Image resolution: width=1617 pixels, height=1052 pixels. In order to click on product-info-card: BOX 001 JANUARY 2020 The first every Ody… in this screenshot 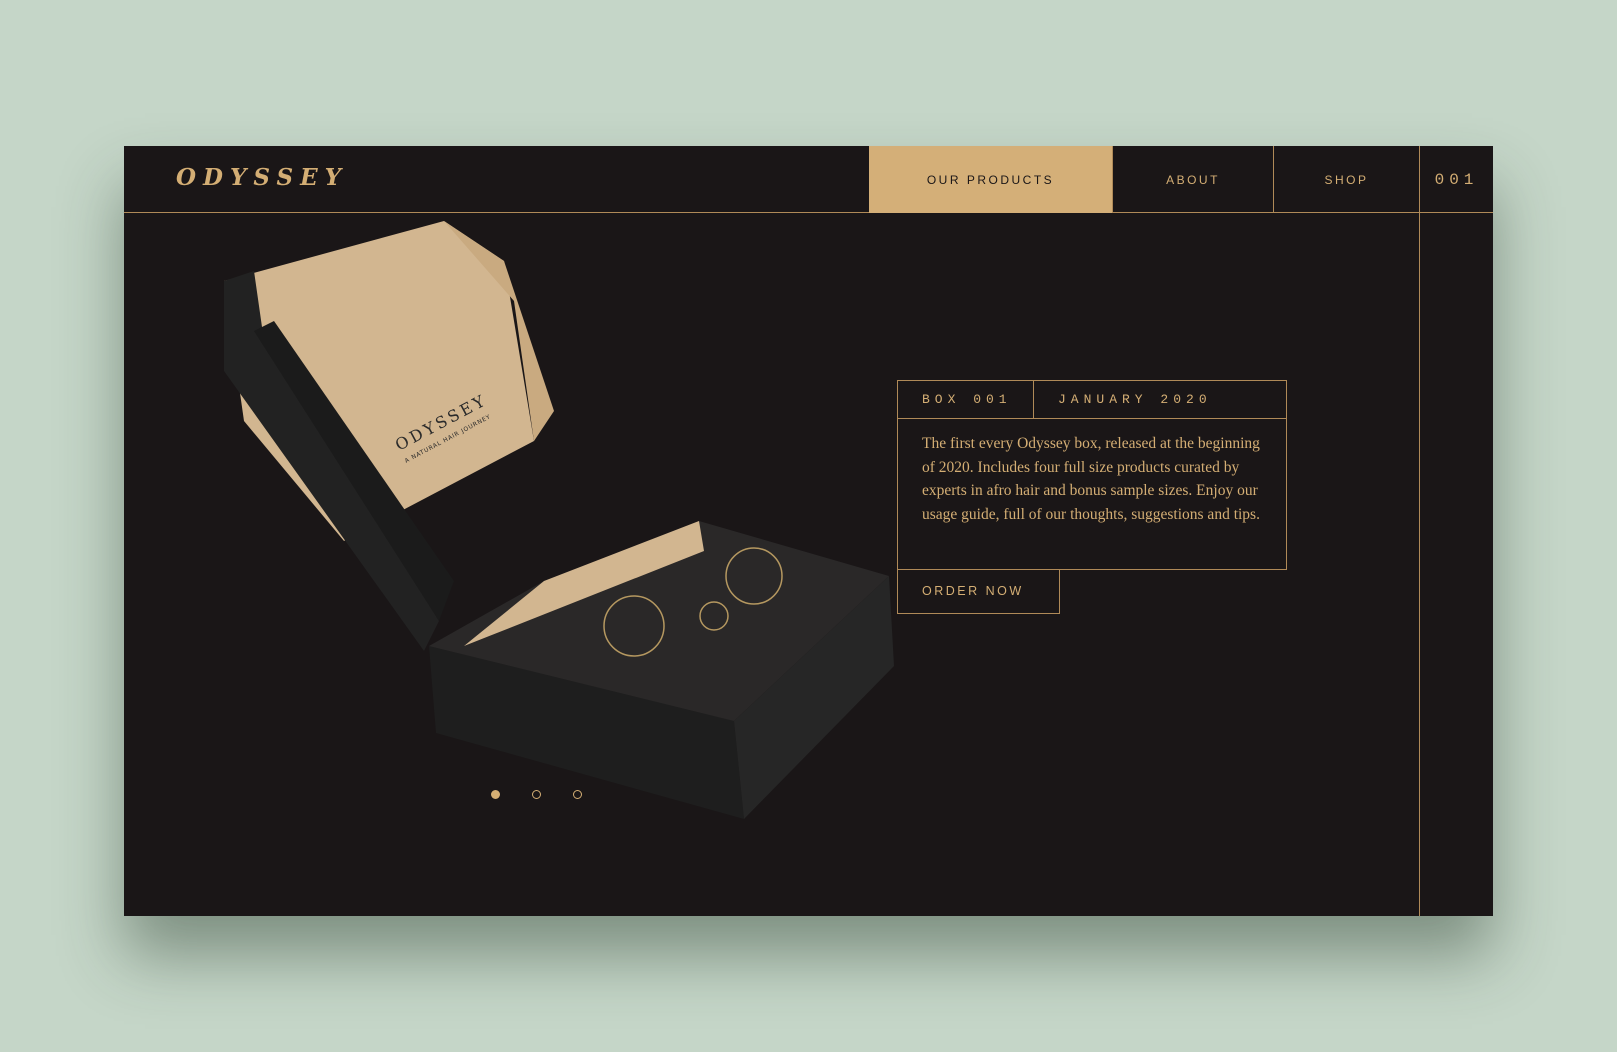, I will do `click(1092, 475)`.